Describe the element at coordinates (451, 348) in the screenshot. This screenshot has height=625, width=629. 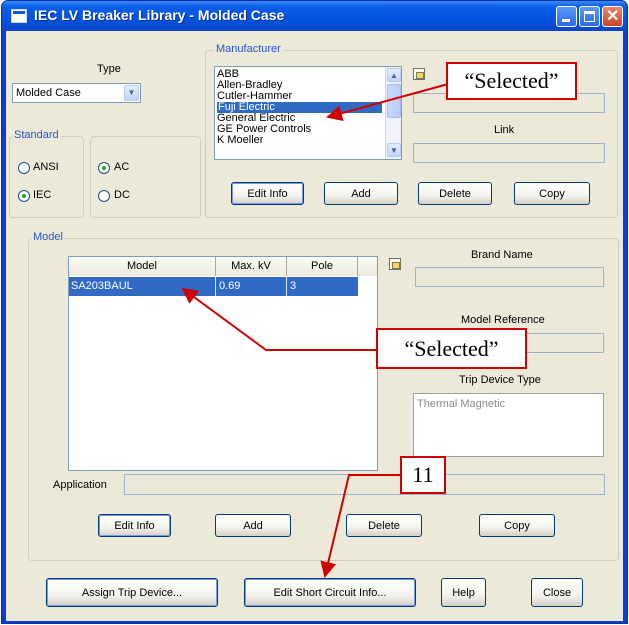
I see `selected-callout-model: “Selected”` at that location.